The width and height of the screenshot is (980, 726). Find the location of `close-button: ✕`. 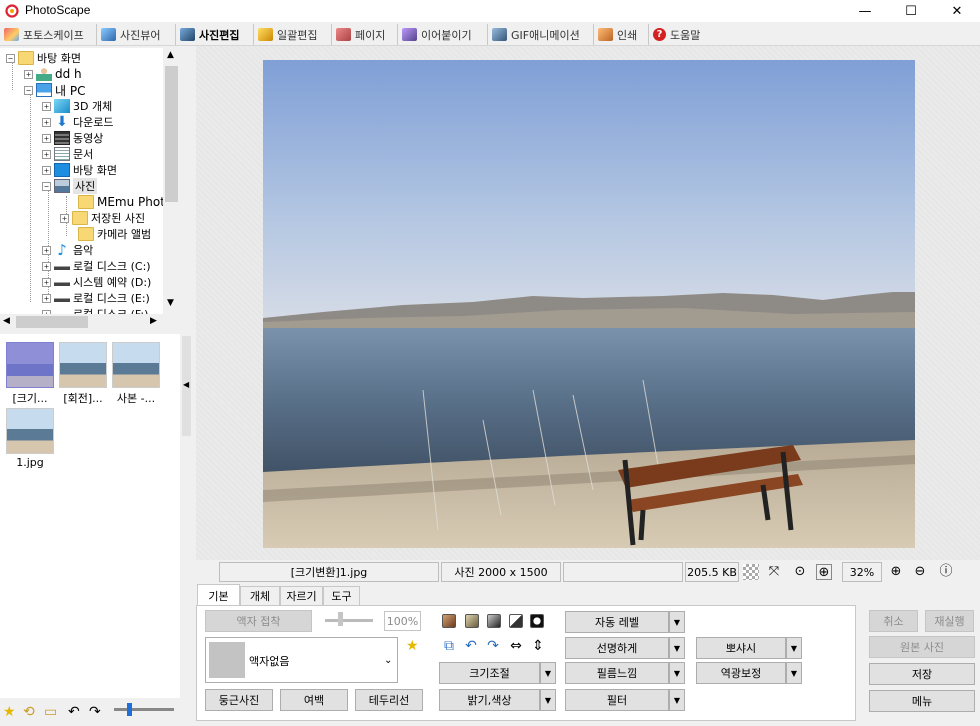

close-button: ✕ is located at coordinates (957, 11).